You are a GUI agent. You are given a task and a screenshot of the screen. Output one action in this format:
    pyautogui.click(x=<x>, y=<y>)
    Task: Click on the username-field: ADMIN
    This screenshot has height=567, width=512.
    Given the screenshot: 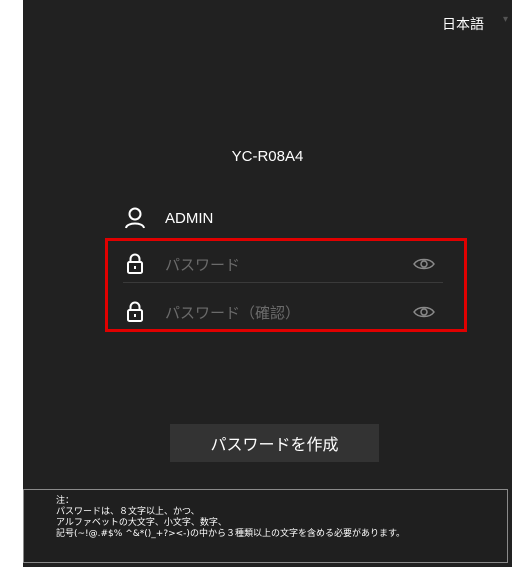 What is the action you would take?
    pyautogui.click(x=283, y=218)
    